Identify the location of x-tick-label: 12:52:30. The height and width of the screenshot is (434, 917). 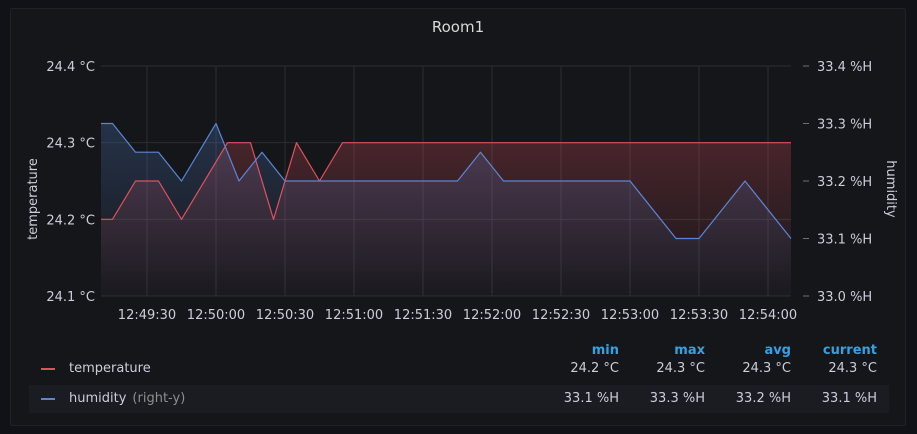
(561, 315).